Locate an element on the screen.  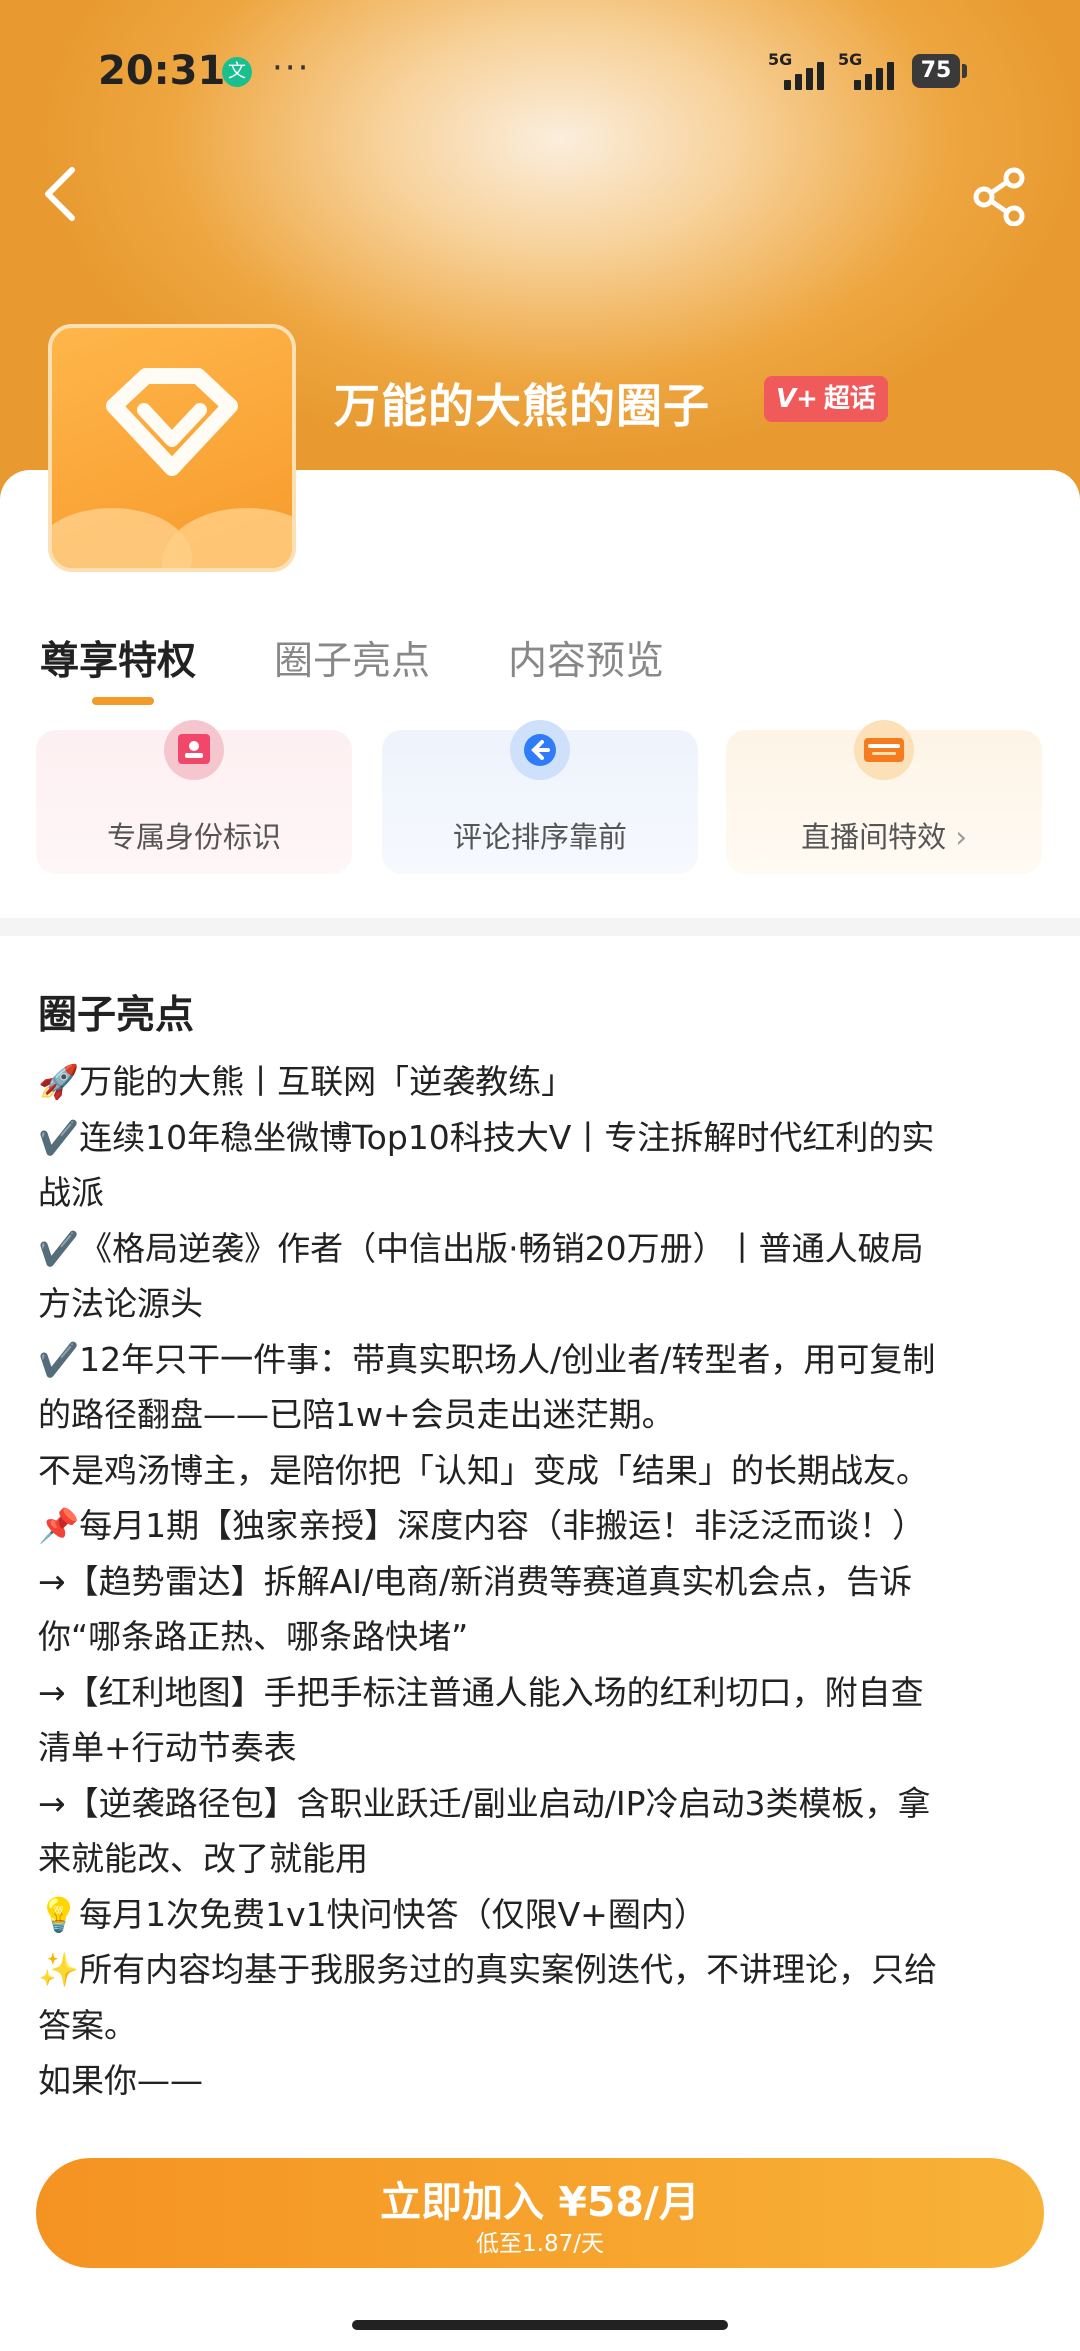
tab-privileges: 尊享特权 is located at coordinates (118, 658).